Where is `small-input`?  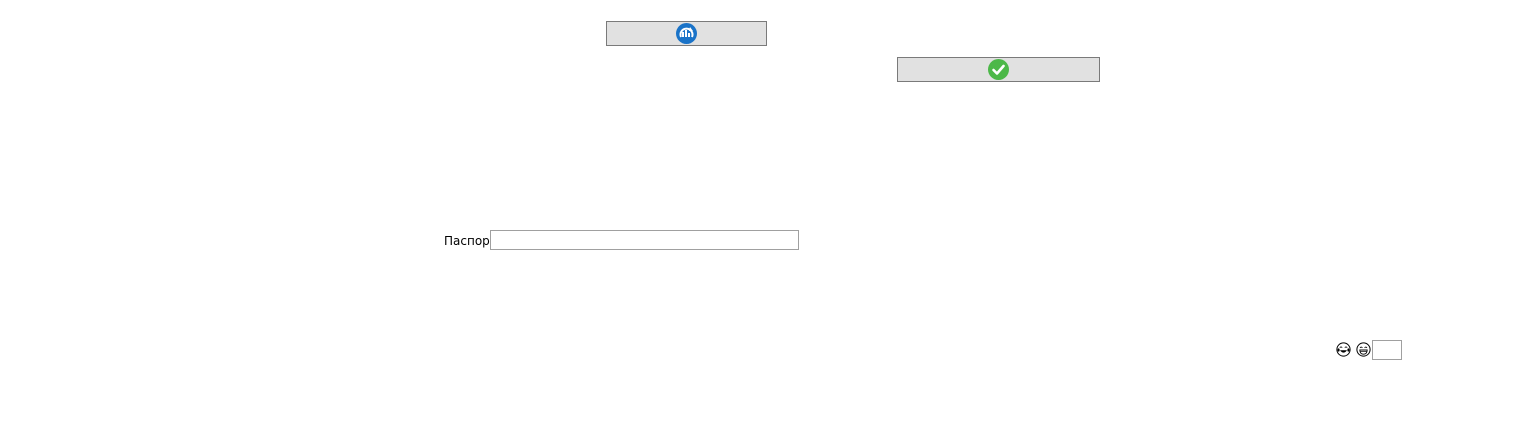 small-input is located at coordinates (1387, 350).